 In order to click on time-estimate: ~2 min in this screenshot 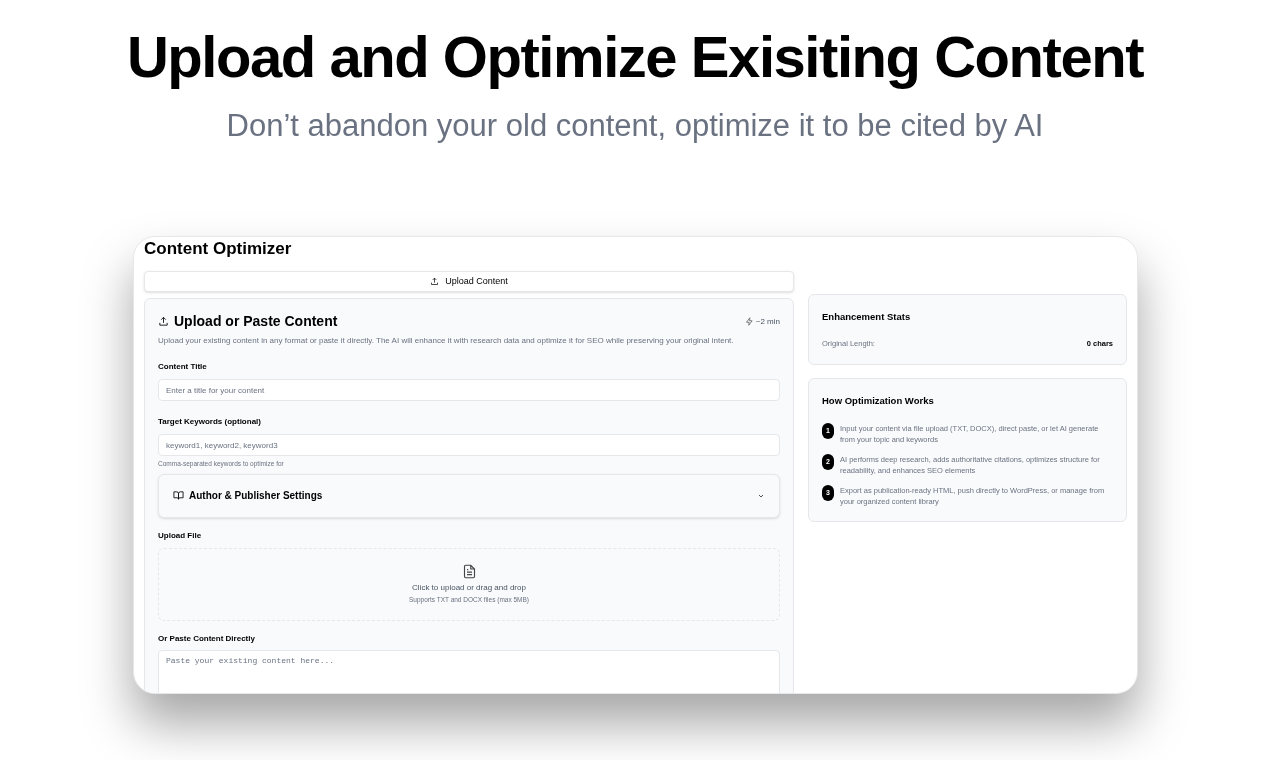, I will do `click(767, 321)`.